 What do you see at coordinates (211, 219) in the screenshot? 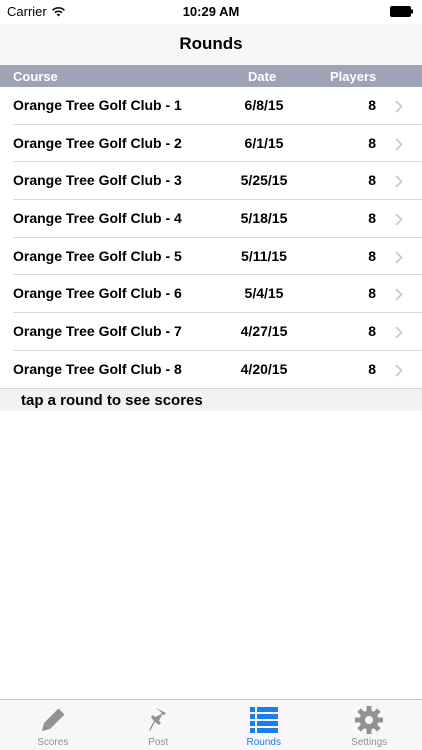
I see `table-row: Orange Tree Golf Club - 4 5/18/15 8` at bounding box center [211, 219].